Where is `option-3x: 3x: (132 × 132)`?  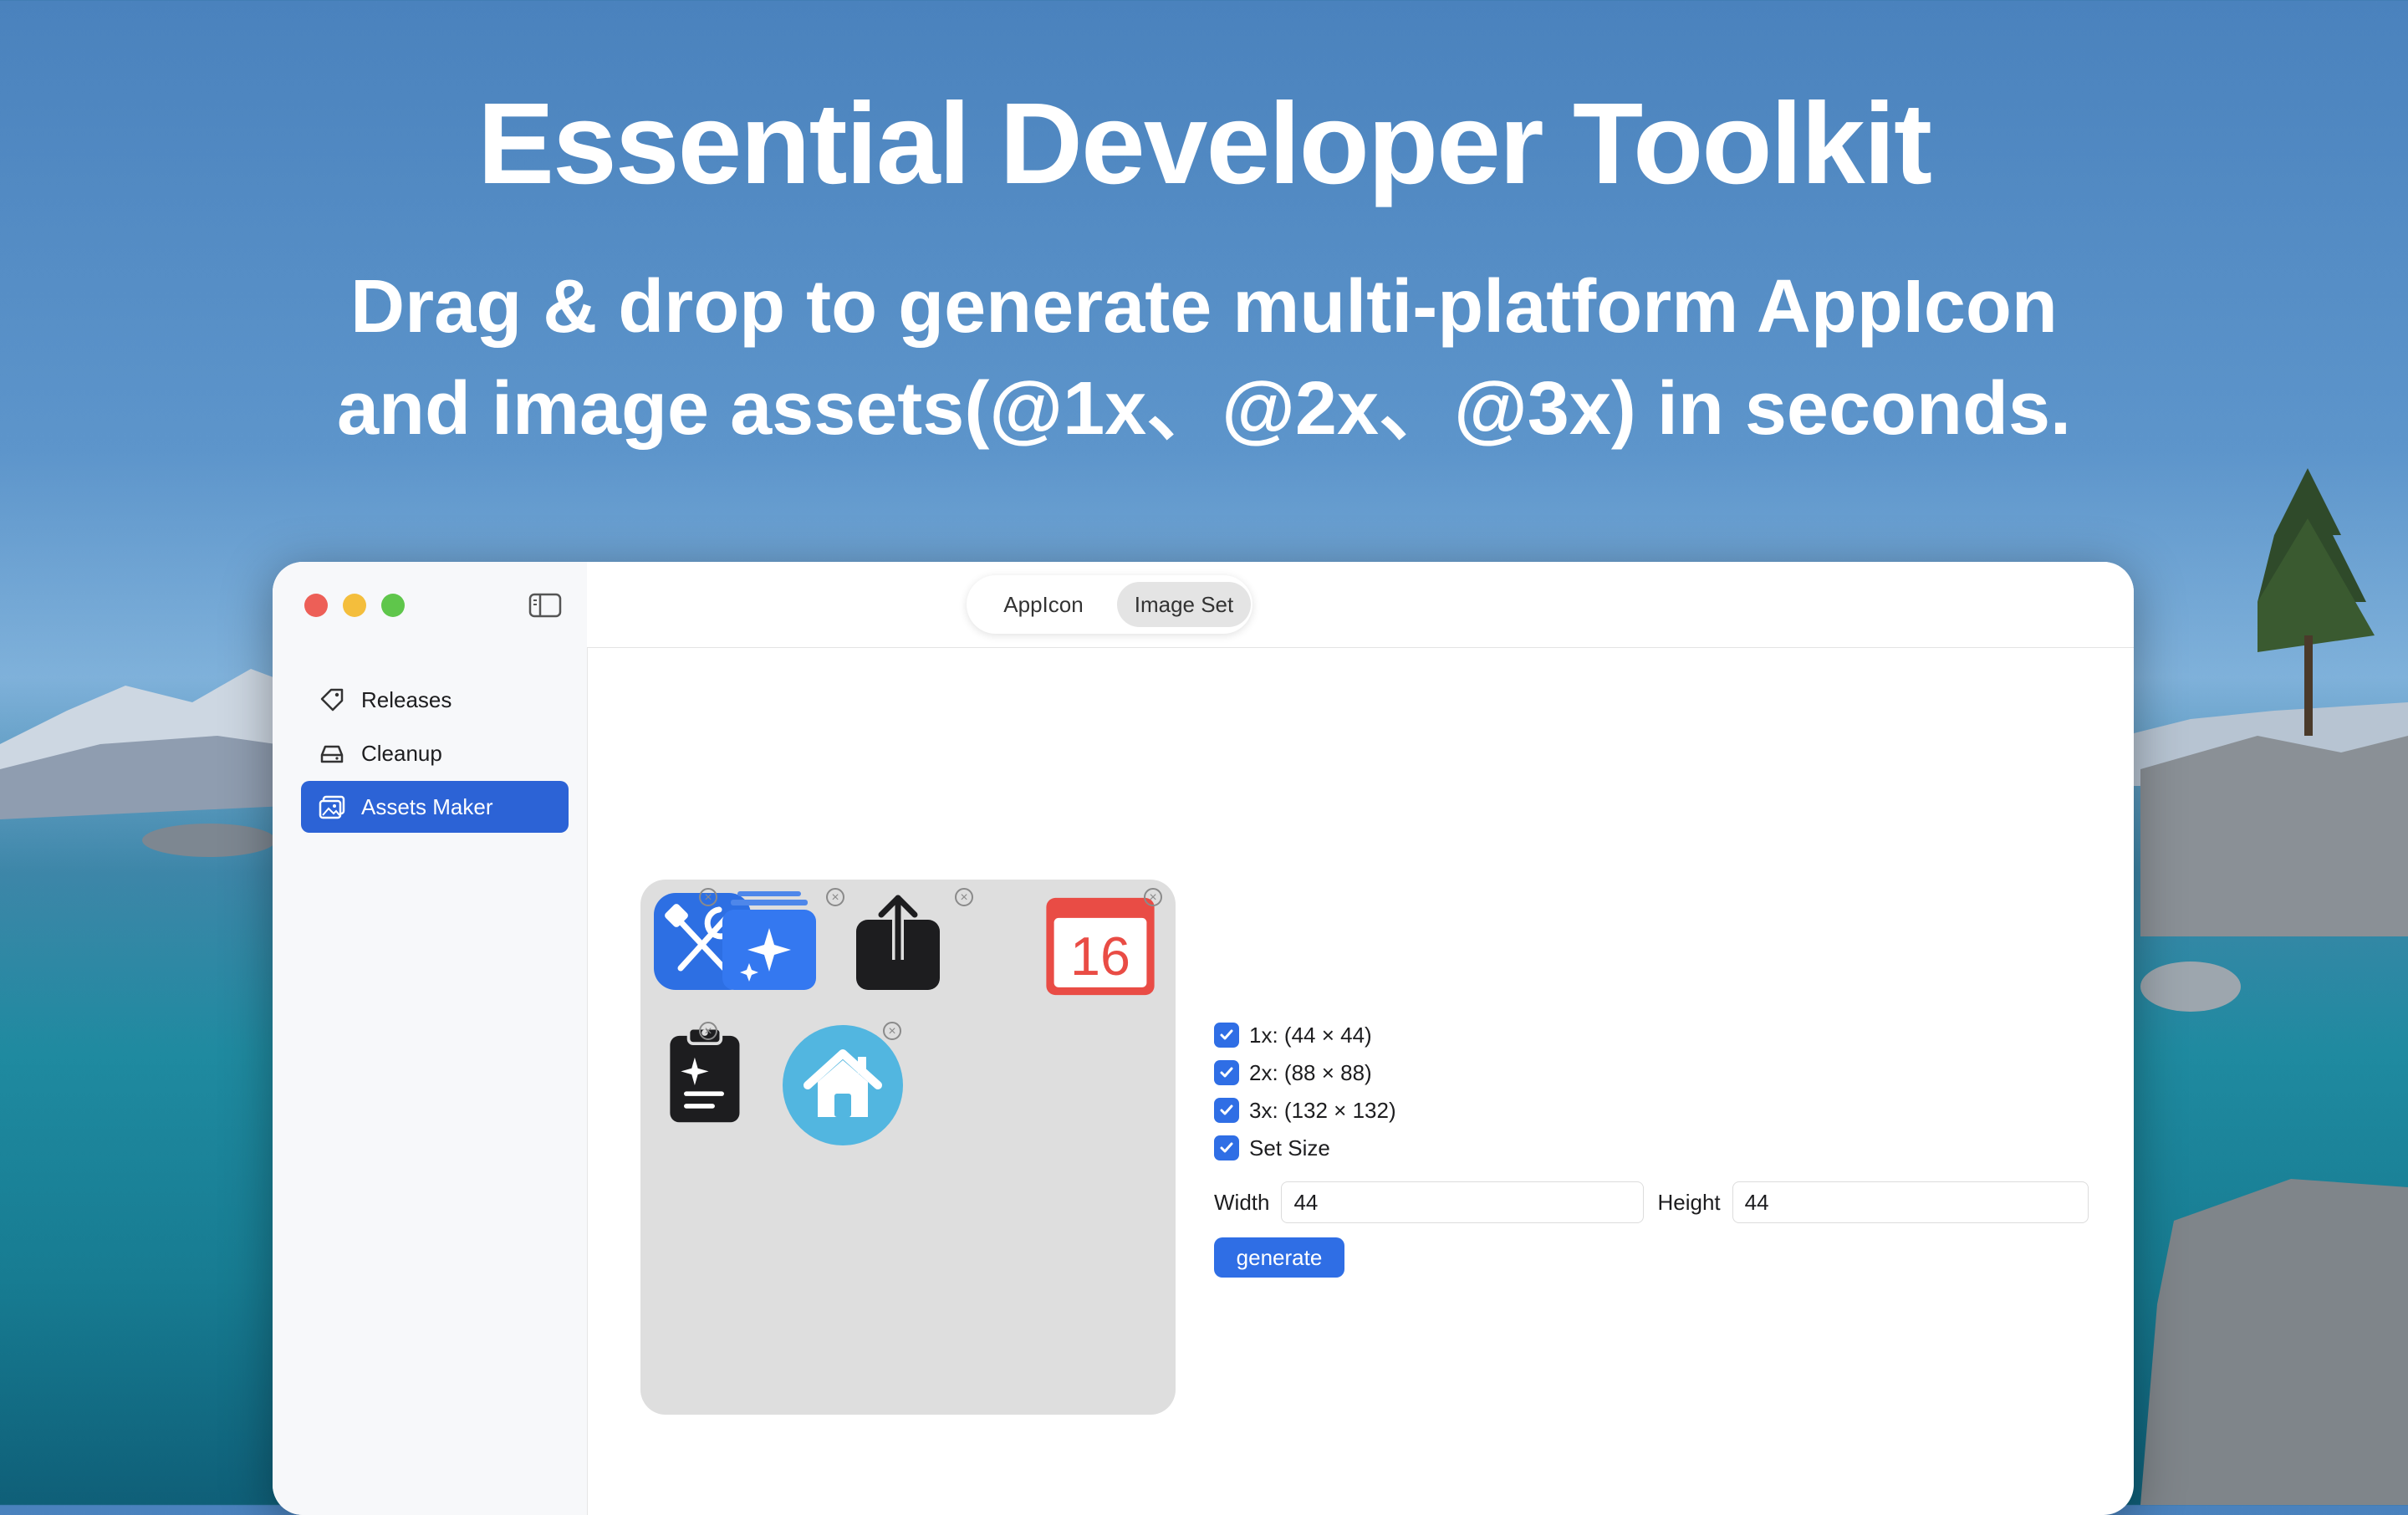 option-3x: 3x: (132 × 132) is located at coordinates (1305, 1110).